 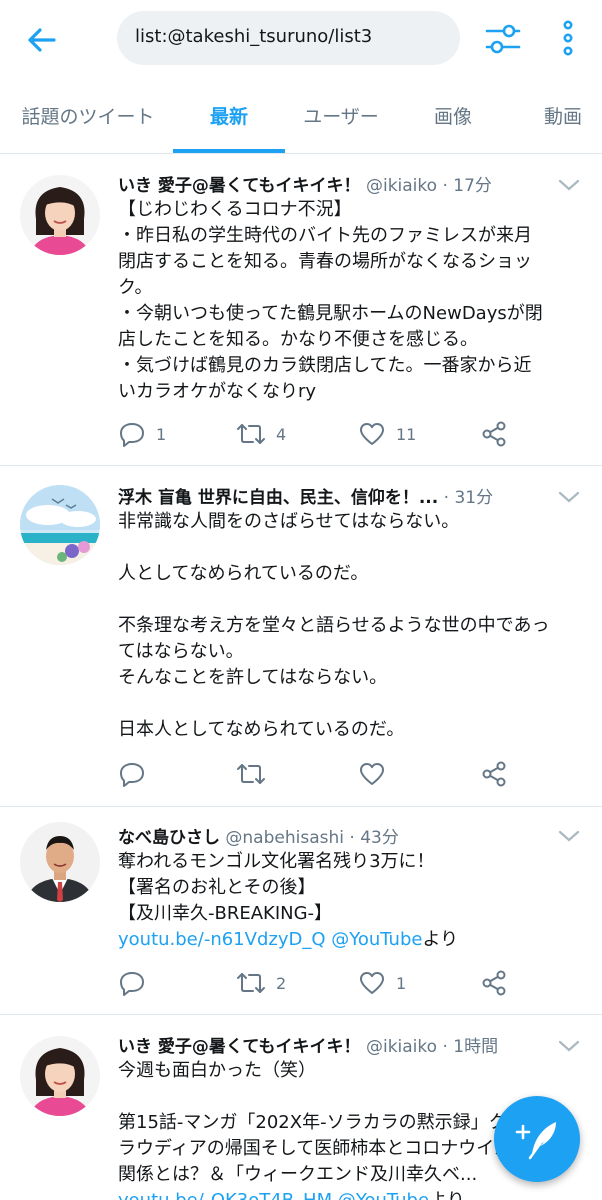 I want to click on tweet-link-line: youtu.be/-OK3oT4B_HM @YouTubeより, so click(x=348, y=1194).